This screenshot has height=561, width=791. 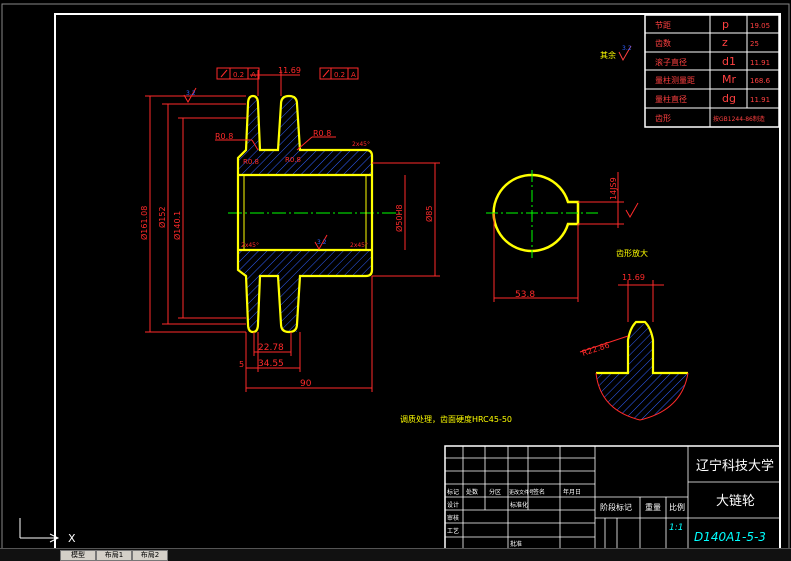 I want to click on dim-r08-b: R0.8, so click(x=322, y=133).